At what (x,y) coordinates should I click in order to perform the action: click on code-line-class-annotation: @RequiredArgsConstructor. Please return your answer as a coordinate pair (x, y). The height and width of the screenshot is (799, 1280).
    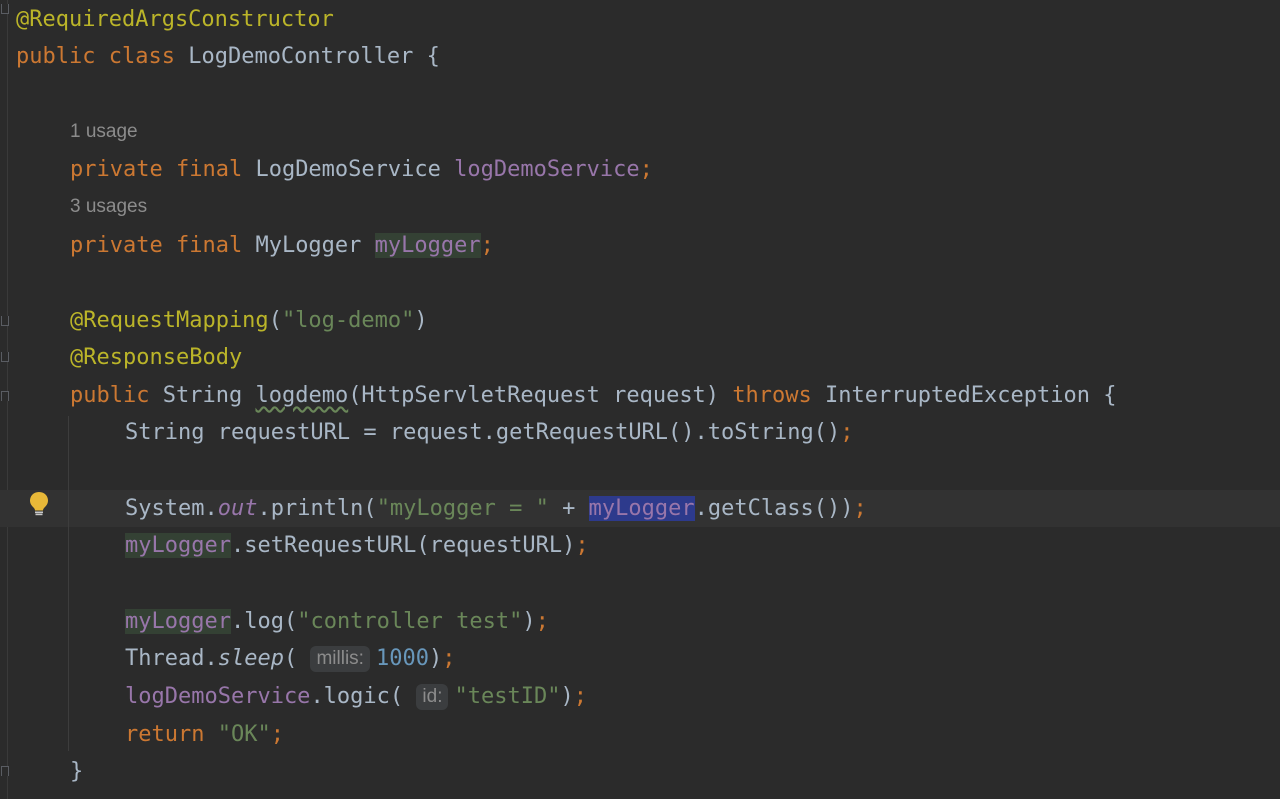
    Looking at the image, I should click on (175, 19).